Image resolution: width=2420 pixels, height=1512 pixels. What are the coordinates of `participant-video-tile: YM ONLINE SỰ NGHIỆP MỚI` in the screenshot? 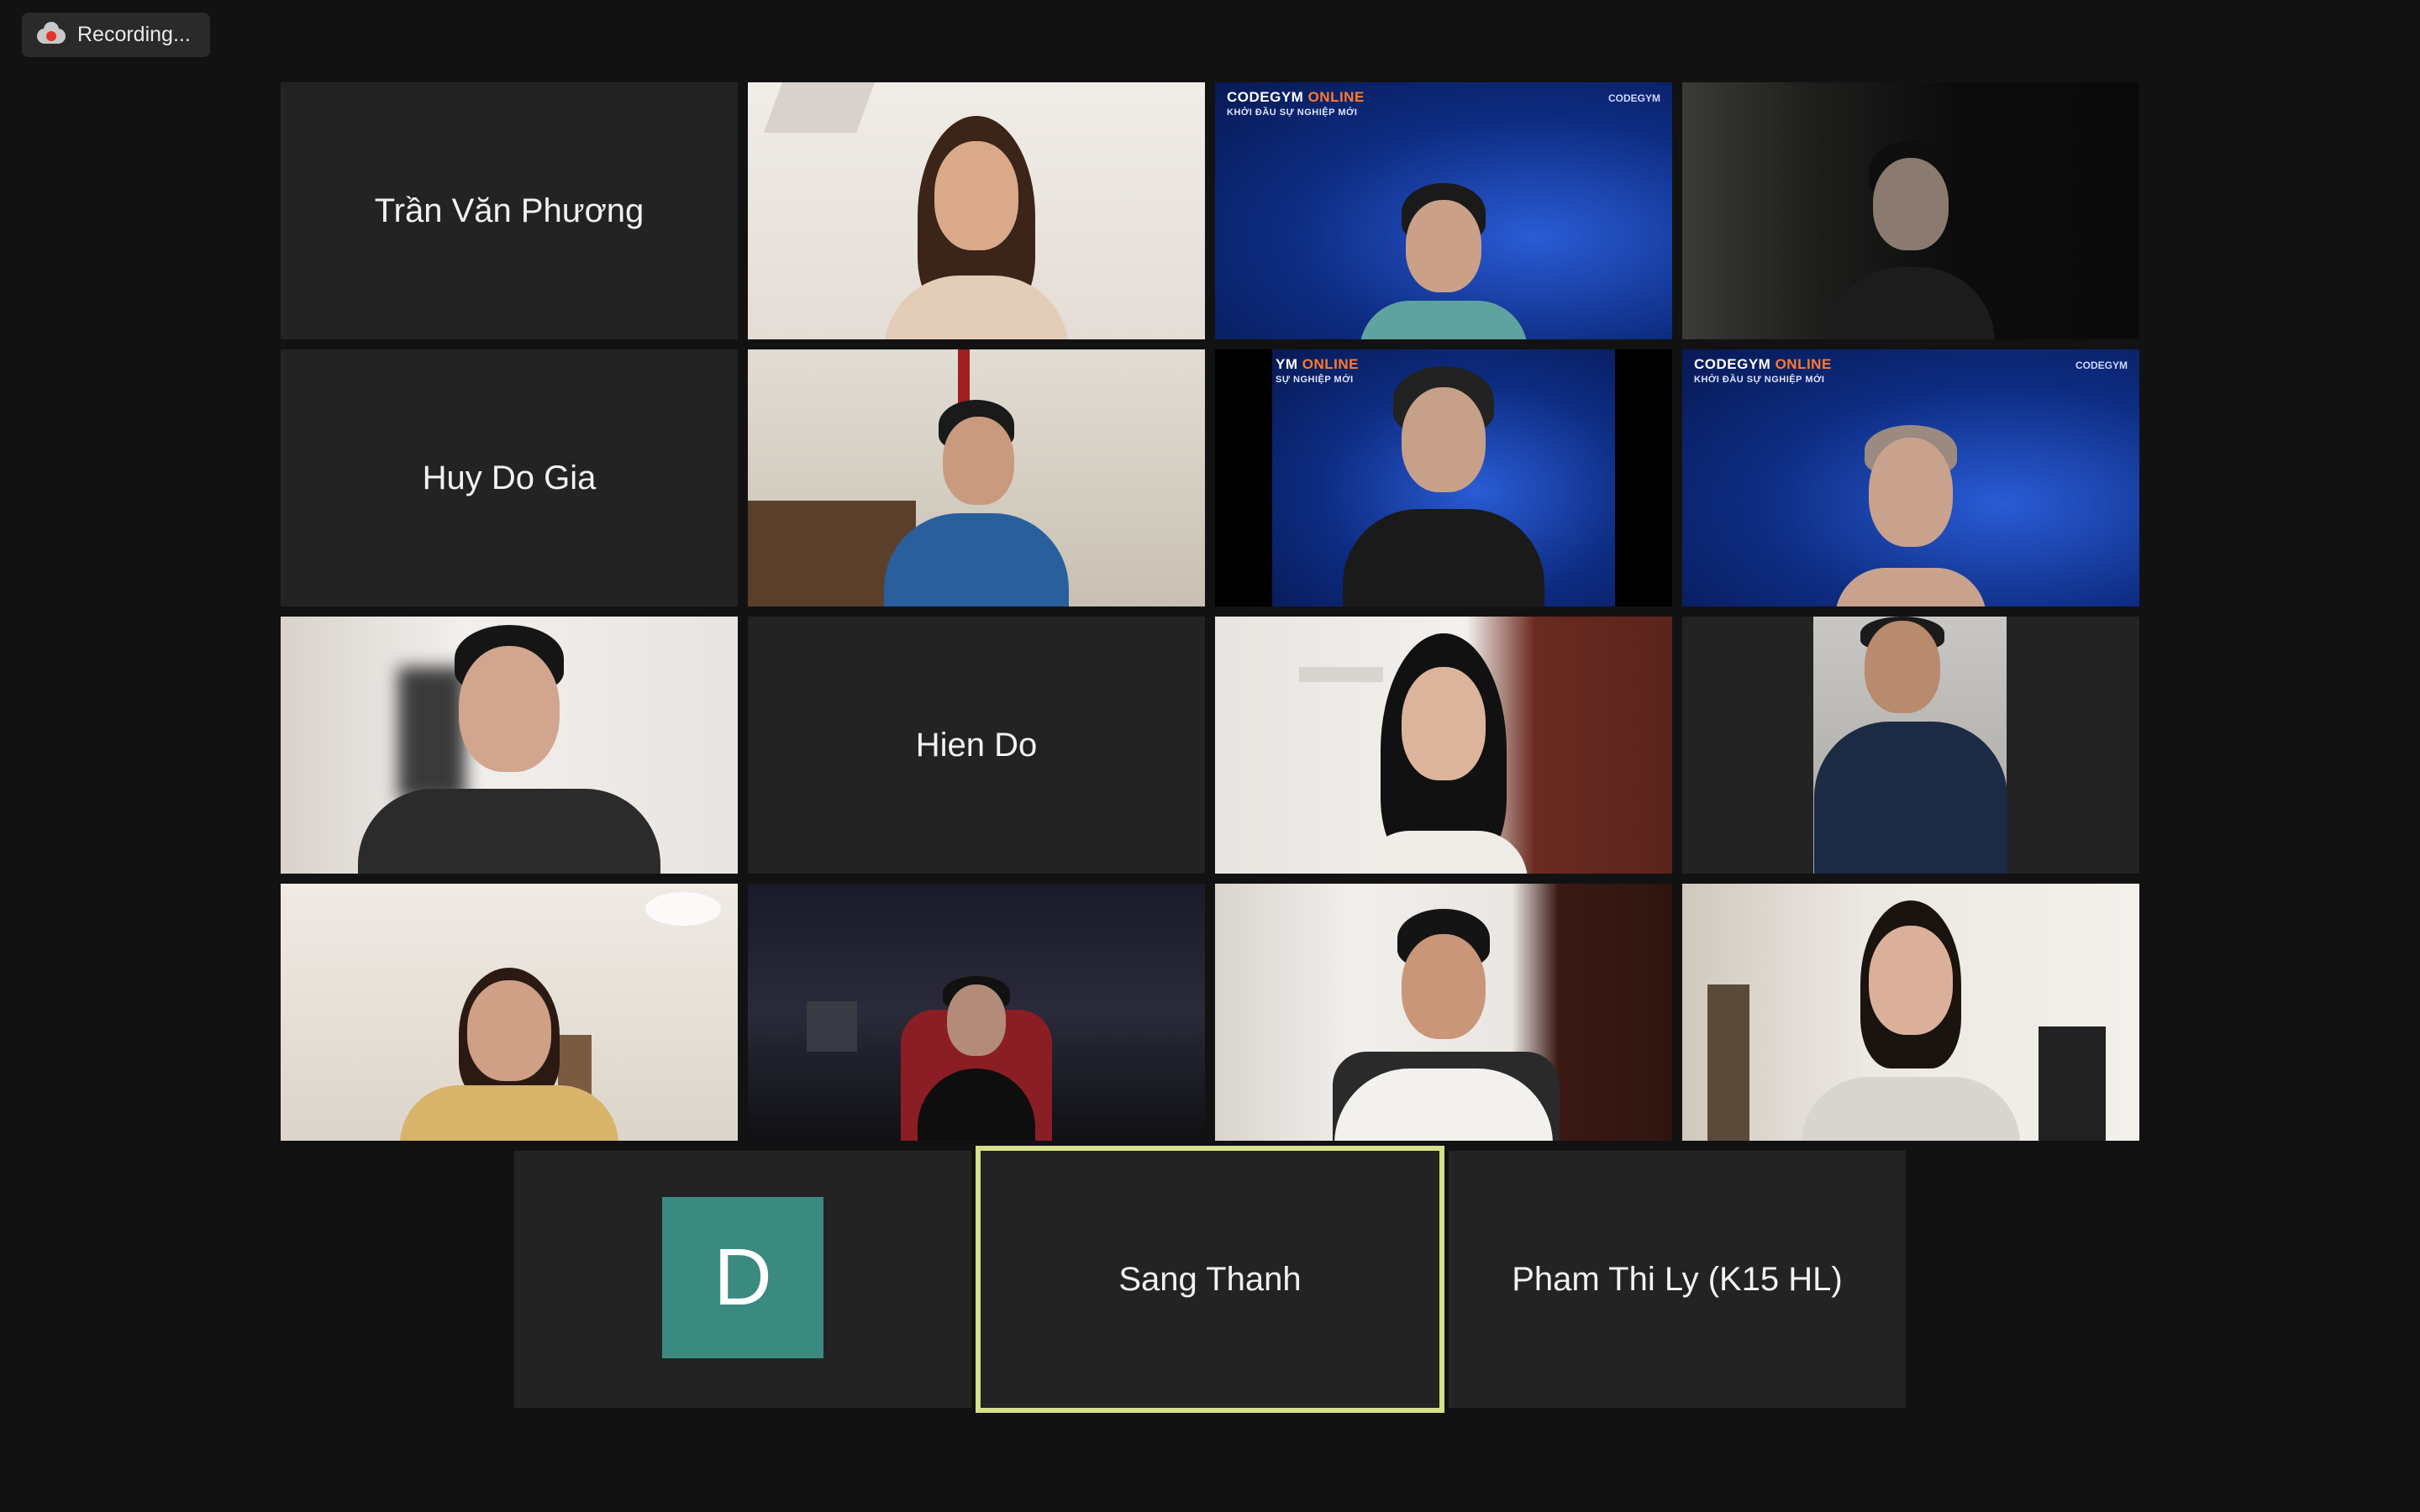 It's located at (1443, 477).